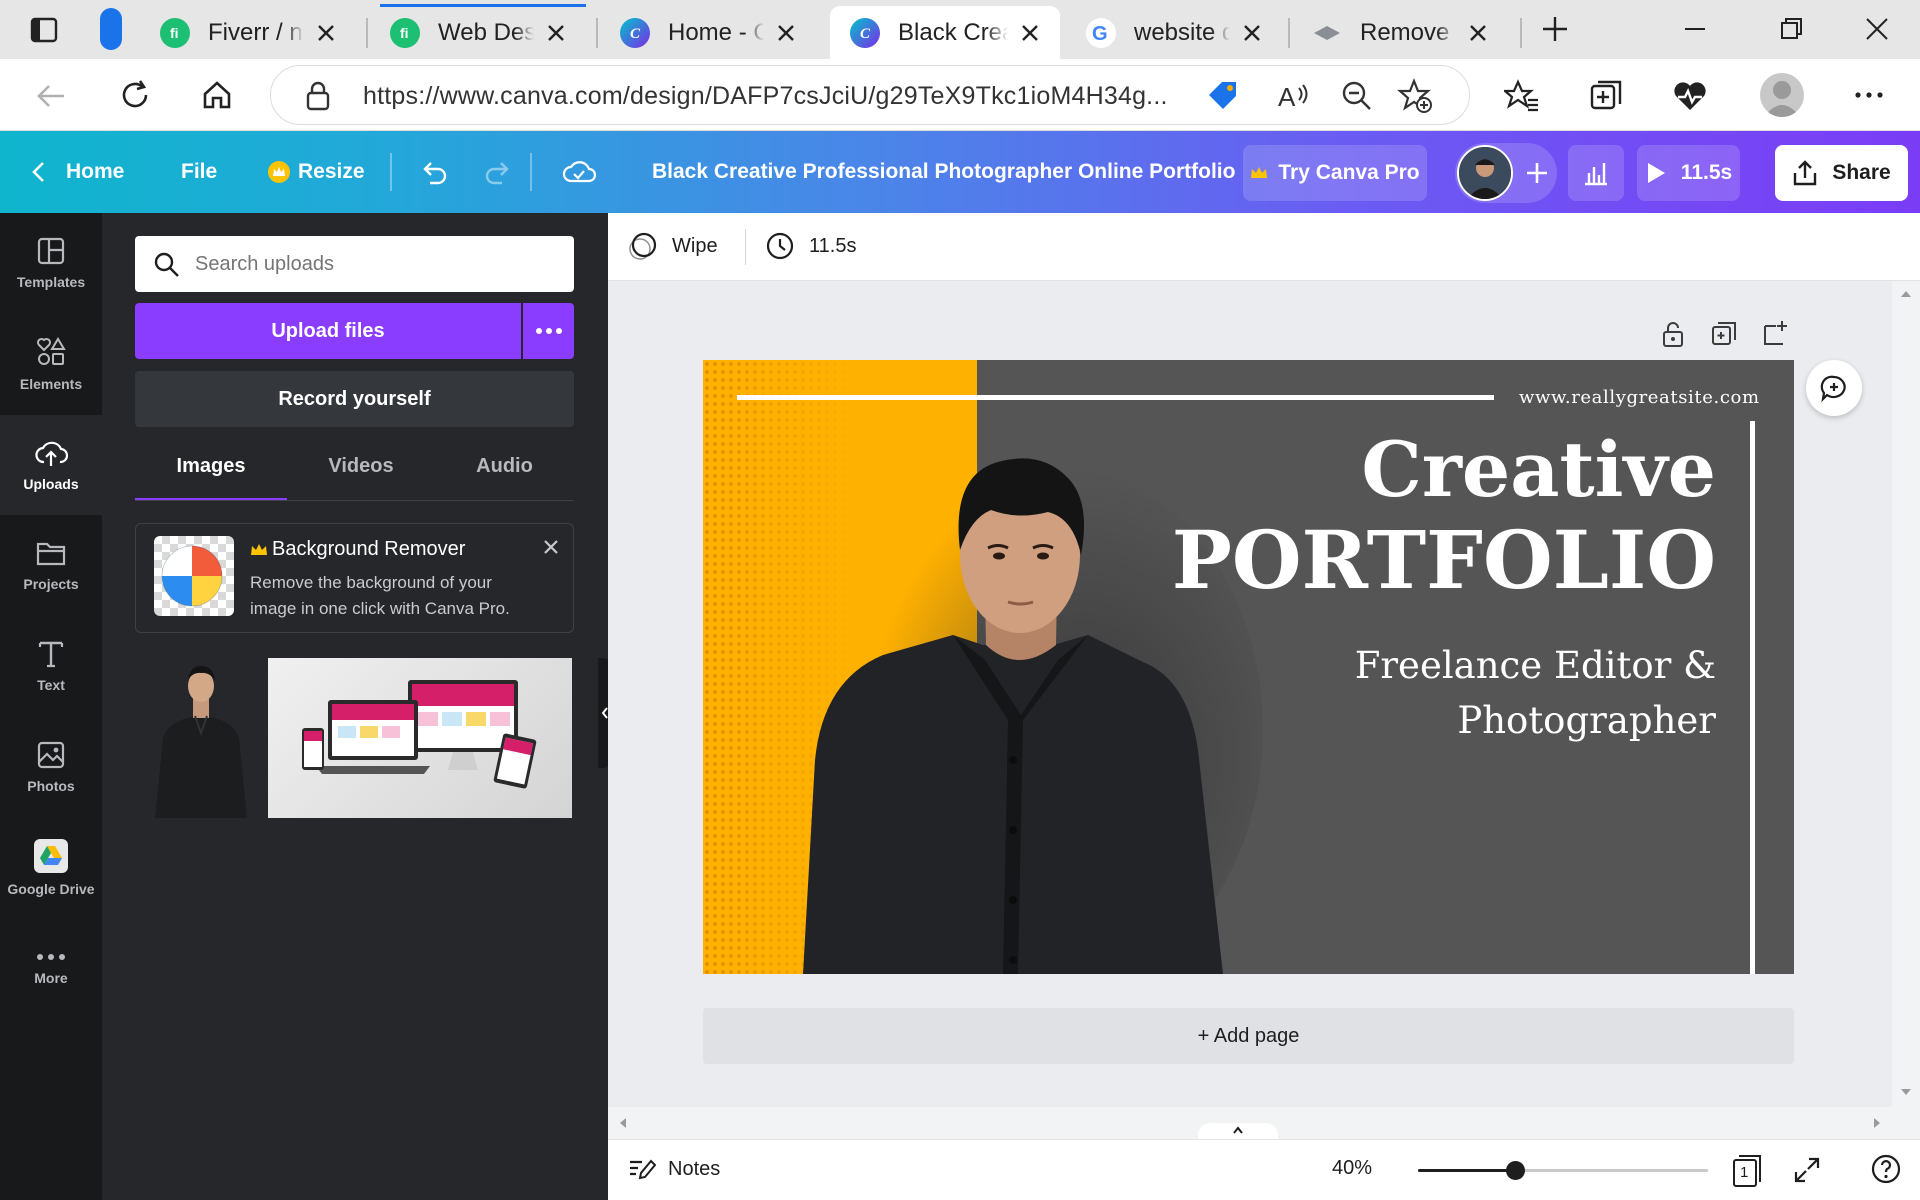 This screenshot has height=1200, width=1920. Describe the element at coordinates (1906, 1092) in the screenshot. I see `scroll-down-icon` at that location.